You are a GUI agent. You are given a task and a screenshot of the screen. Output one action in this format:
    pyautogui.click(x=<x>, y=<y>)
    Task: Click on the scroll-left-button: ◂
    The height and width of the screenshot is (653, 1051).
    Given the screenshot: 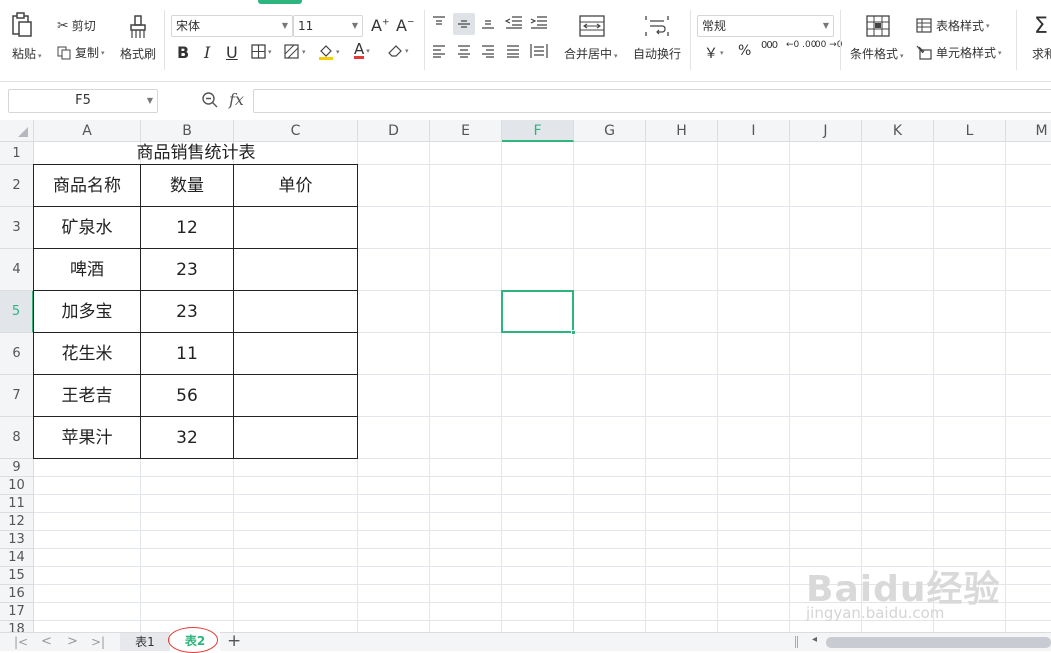 What is the action you would take?
    pyautogui.click(x=814, y=639)
    